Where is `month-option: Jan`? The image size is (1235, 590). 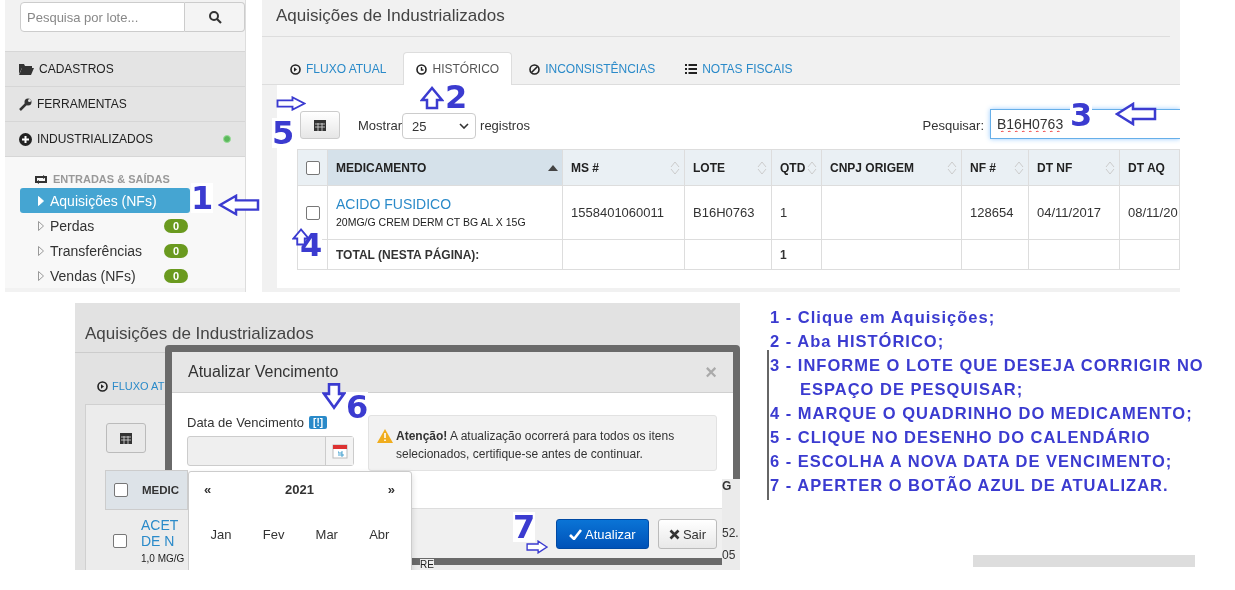
month-option: Jan is located at coordinates (221, 534).